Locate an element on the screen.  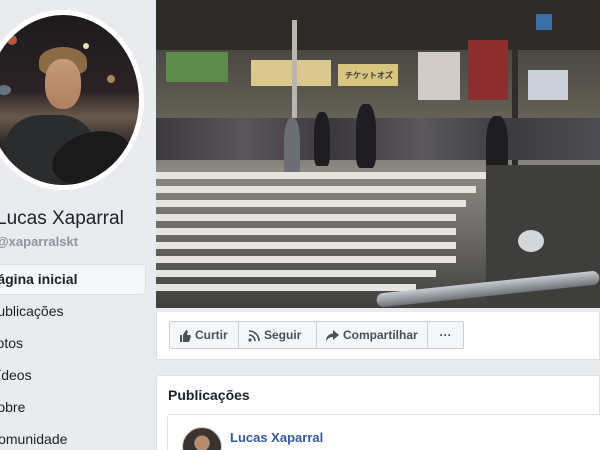
share-button: Compartilhar is located at coordinates (372, 335).